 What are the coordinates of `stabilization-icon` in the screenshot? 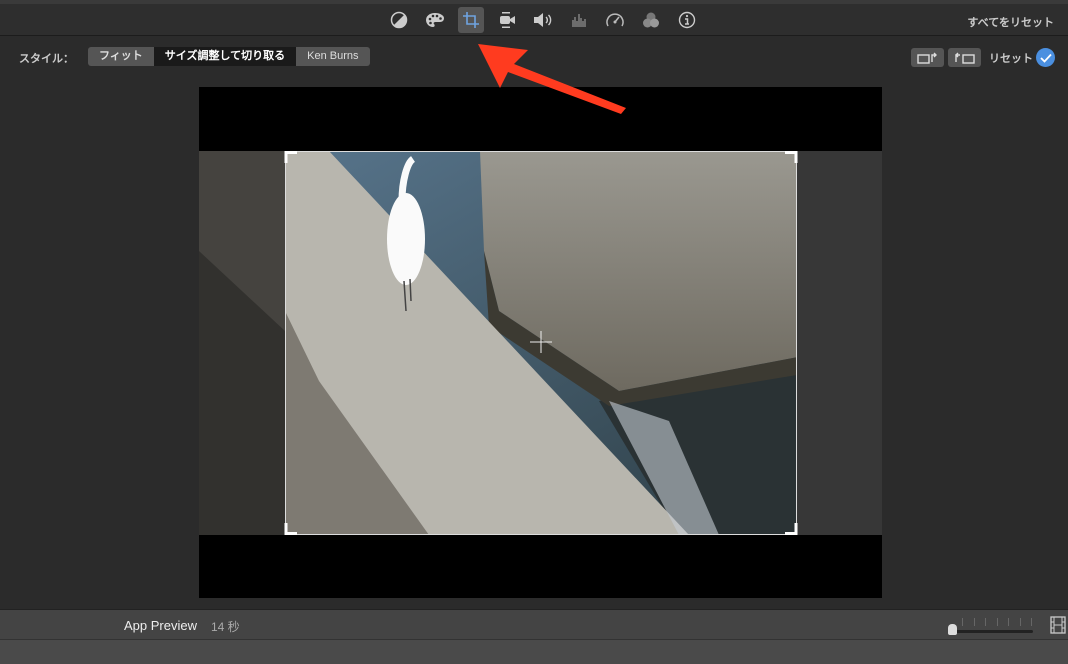 It's located at (507, 20).